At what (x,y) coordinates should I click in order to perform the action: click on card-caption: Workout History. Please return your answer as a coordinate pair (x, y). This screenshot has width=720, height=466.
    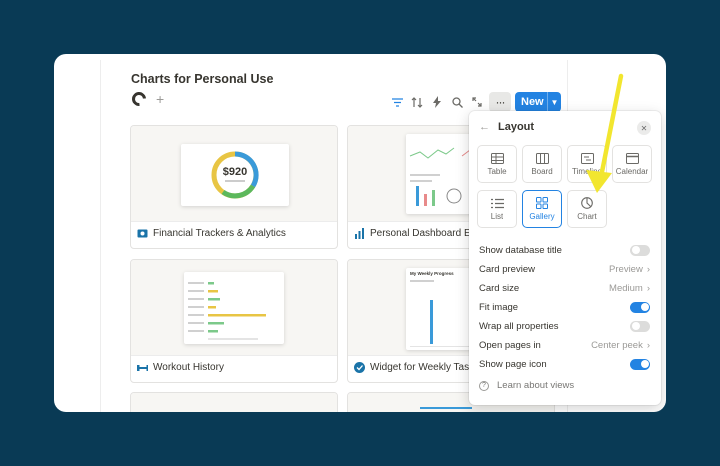
    Looking at the image, I should click on (180, 367).